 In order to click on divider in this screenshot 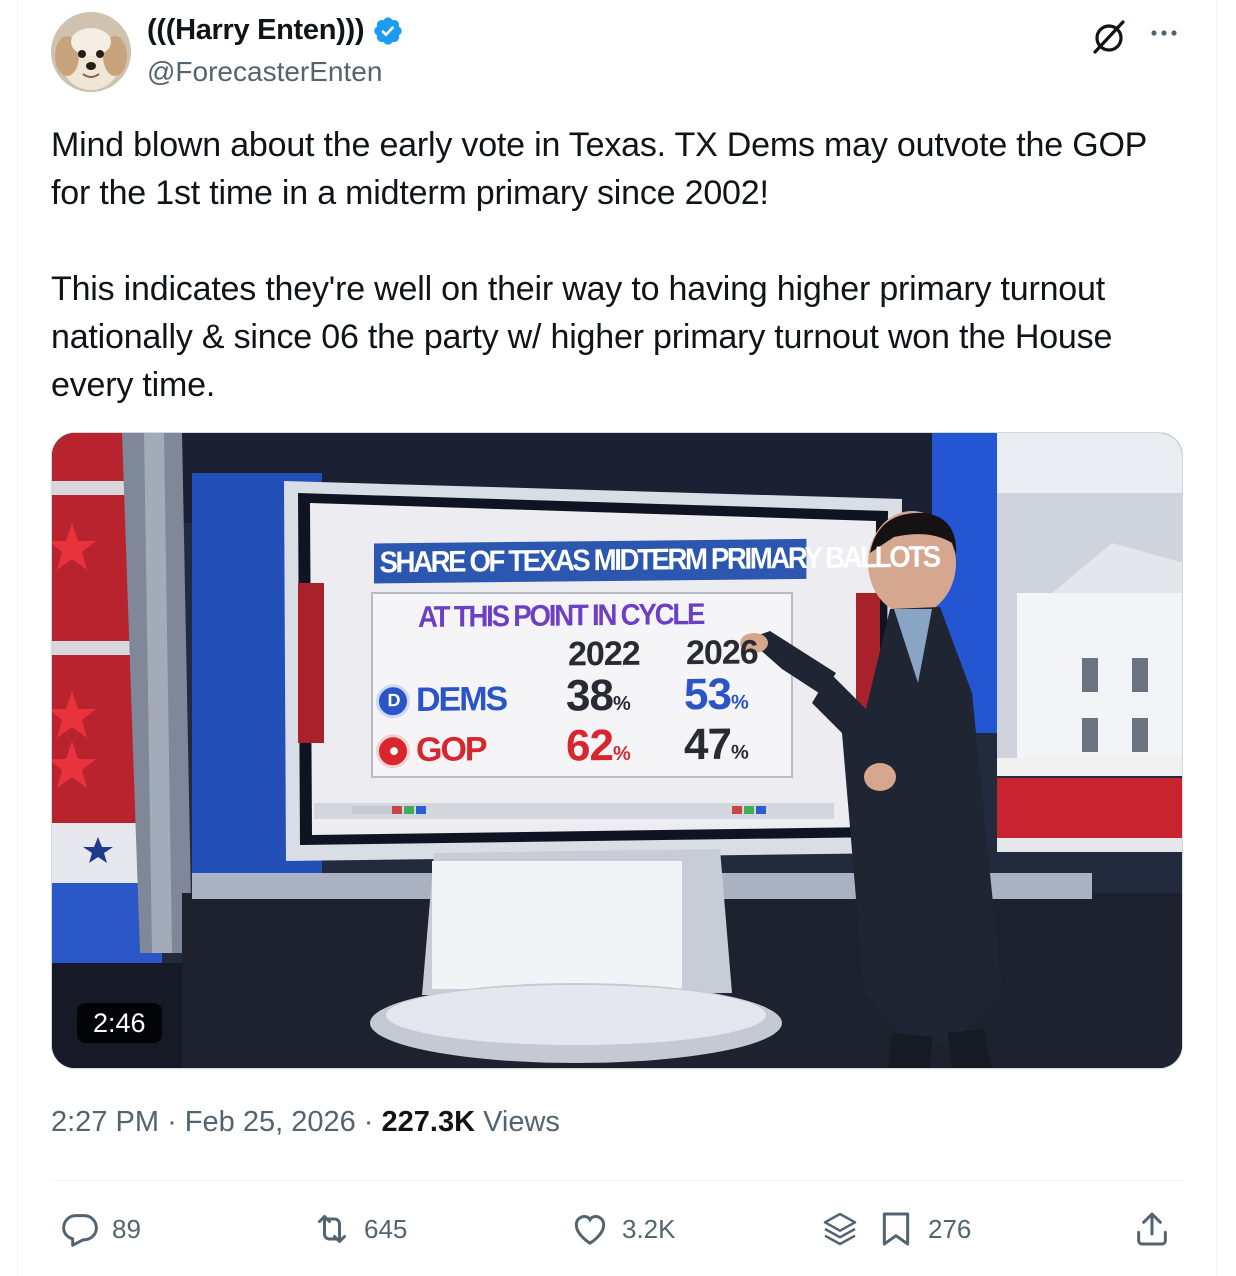, I will do `click(617, 1180)`.